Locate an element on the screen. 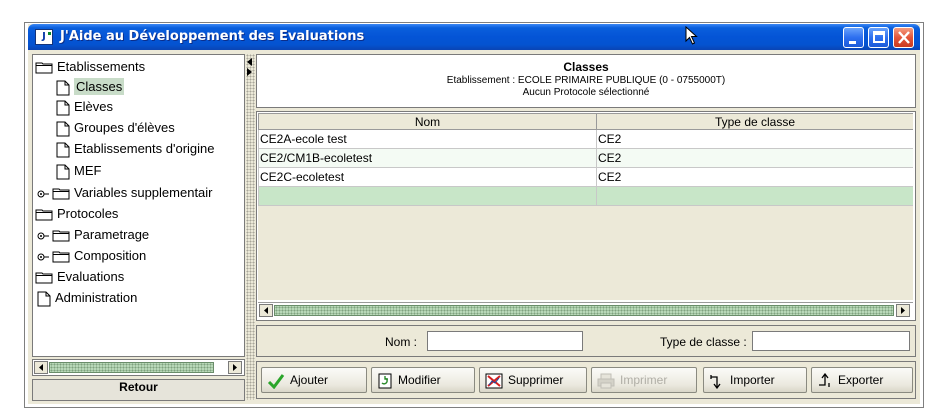 The image size is (932, 412). tree-item-etablissements: Etablissements is located at coordinates (90, 67).